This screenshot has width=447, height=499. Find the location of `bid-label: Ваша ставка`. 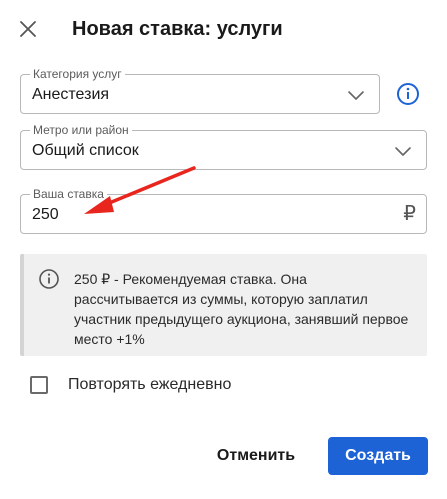

bid-label: Ваша ставка is located at coordinates (68, 194).